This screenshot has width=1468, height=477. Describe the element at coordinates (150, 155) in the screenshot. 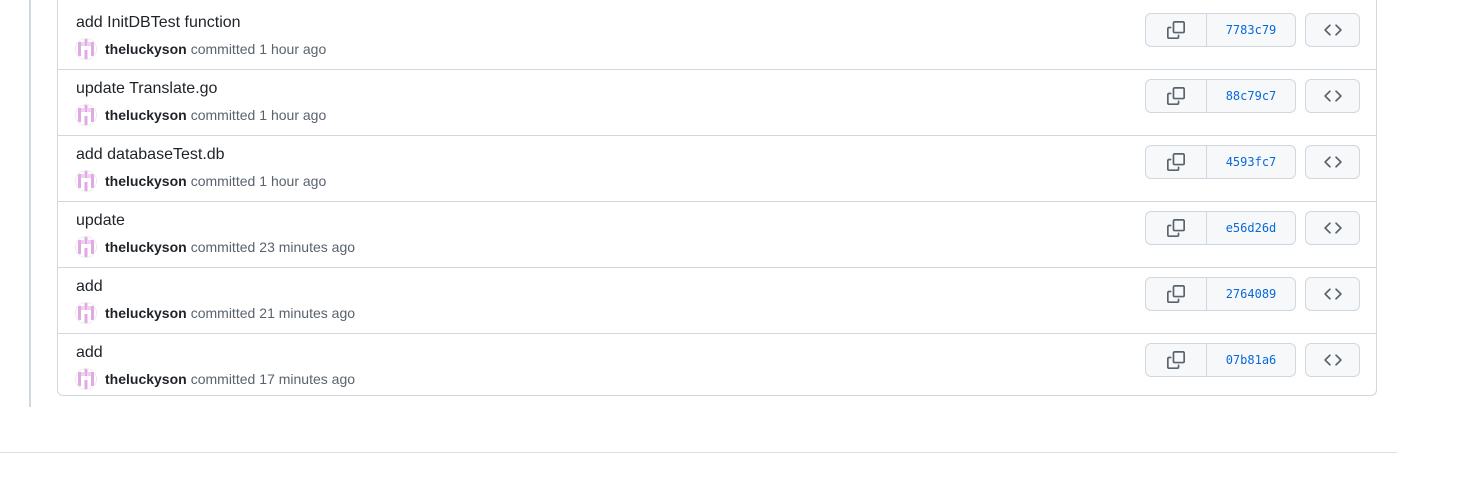

I see `commit-title-link: add databaseTest.db` at that location.